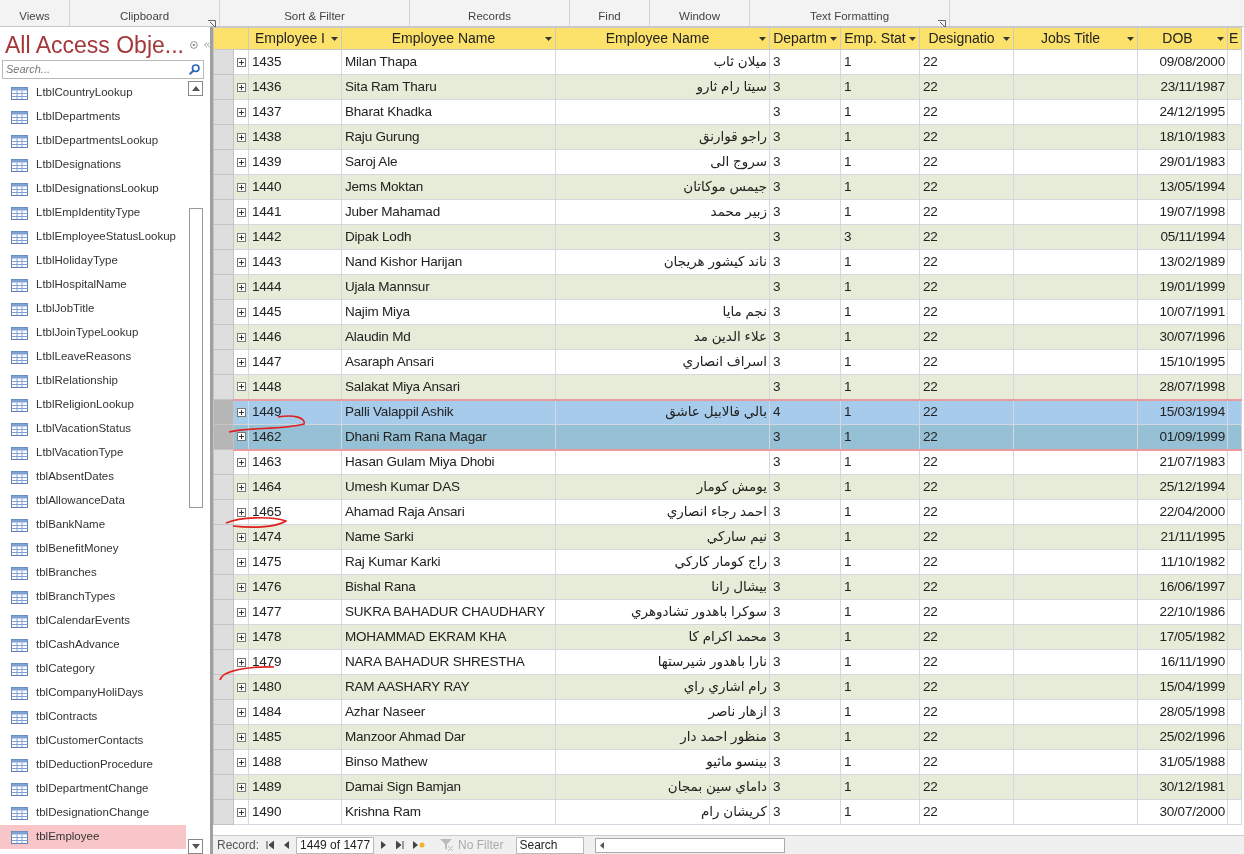 The width and height of the screenshot is (1244, 854). I want to click on table-item: LtblRelationship, so click(93, 381).